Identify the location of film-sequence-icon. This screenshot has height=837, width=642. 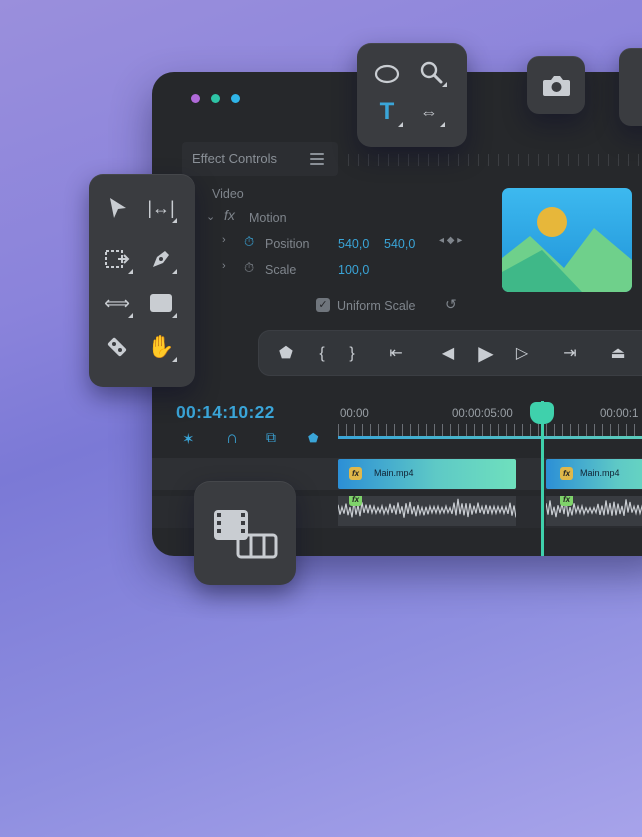
(246, 534).